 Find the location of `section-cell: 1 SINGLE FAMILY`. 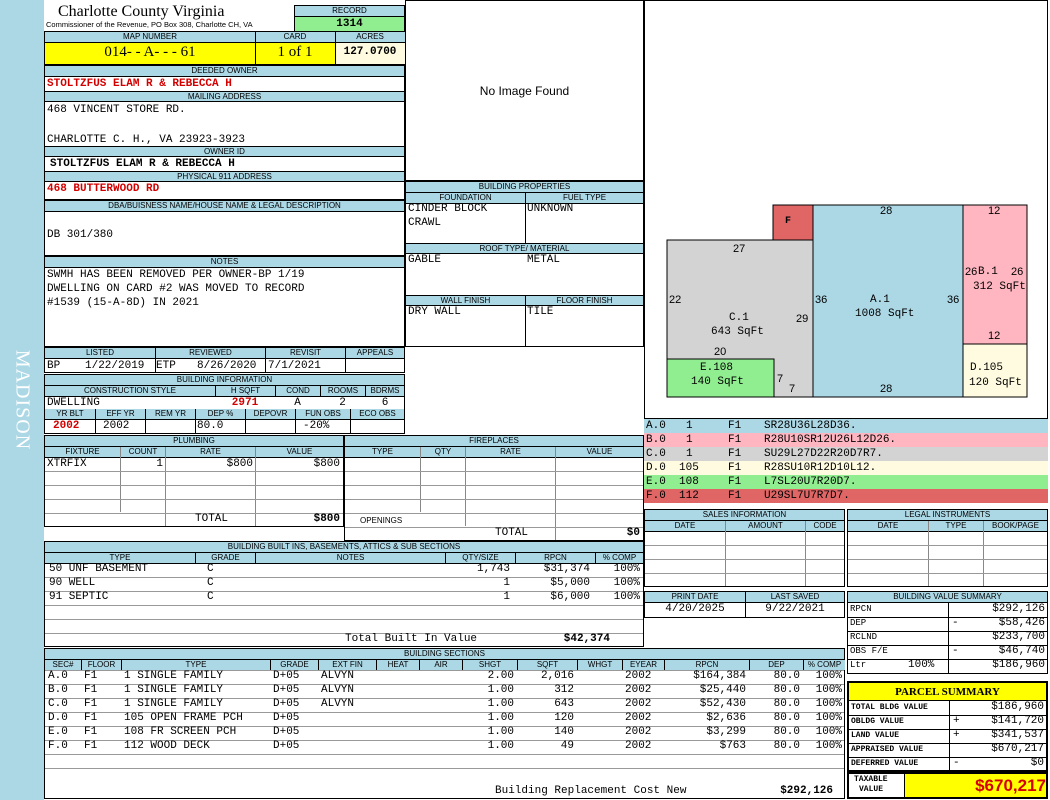

section-cell: 1 SINGLE FAMILY is located at coordinates (174, 676).